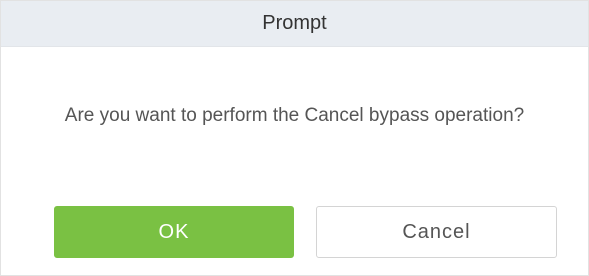  What do you see at coordinates (436, 232) in the screenshot?
I see `cancel-button: Cancel` at bounding box center [436, 232].